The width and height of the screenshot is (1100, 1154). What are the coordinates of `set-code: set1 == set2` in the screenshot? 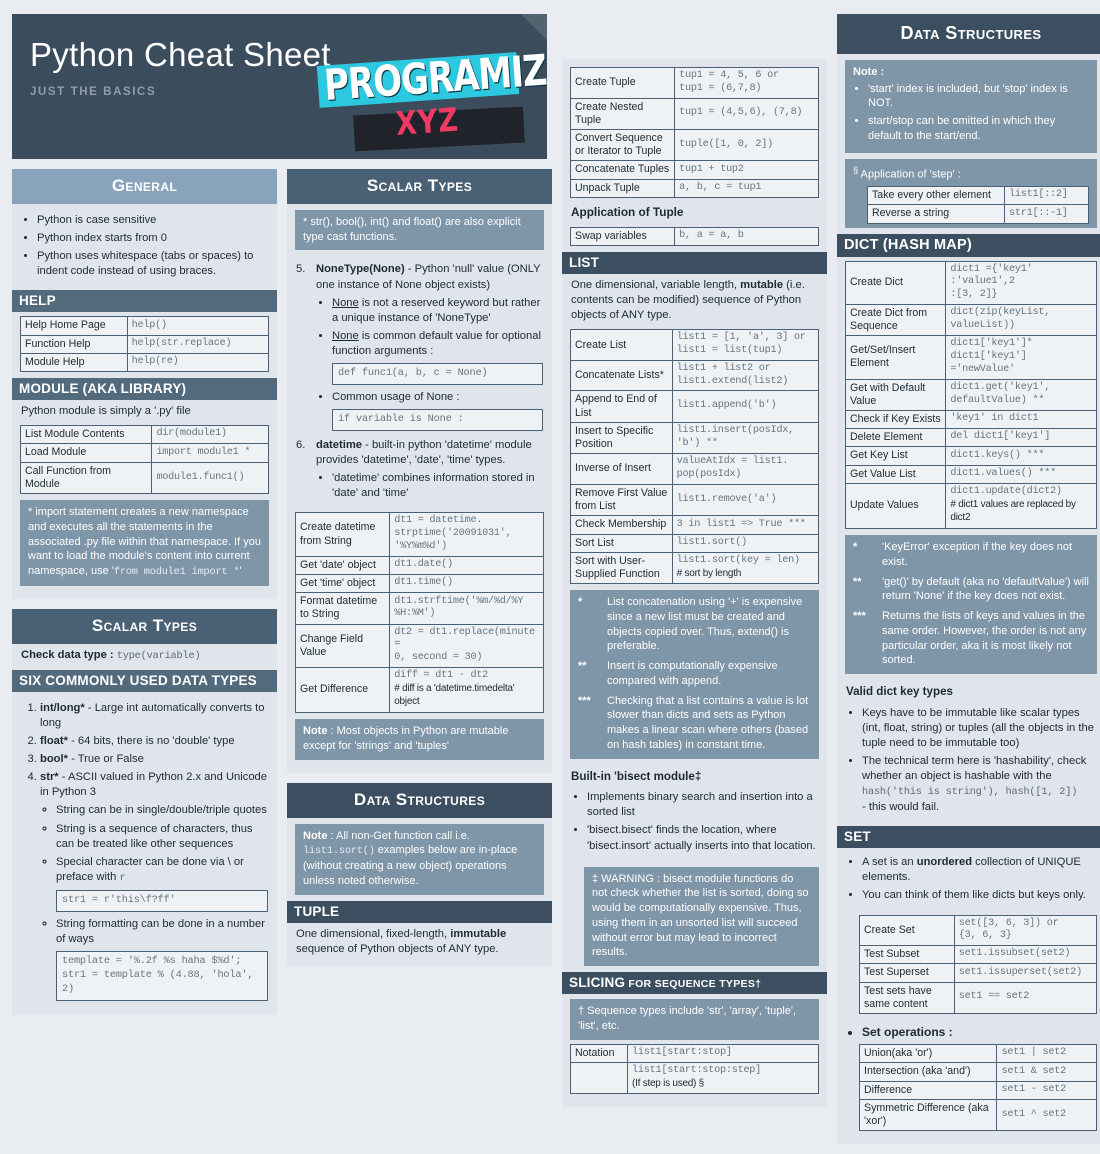 It's located at (1025, 997).